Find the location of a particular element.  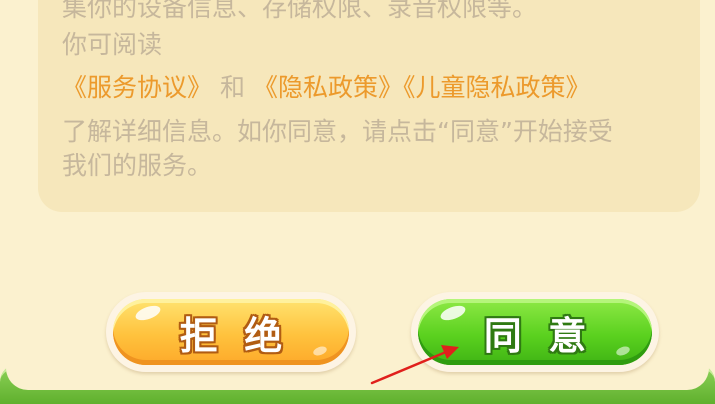

agree-button-label: 同 意 is located at coordinates (535, 335).